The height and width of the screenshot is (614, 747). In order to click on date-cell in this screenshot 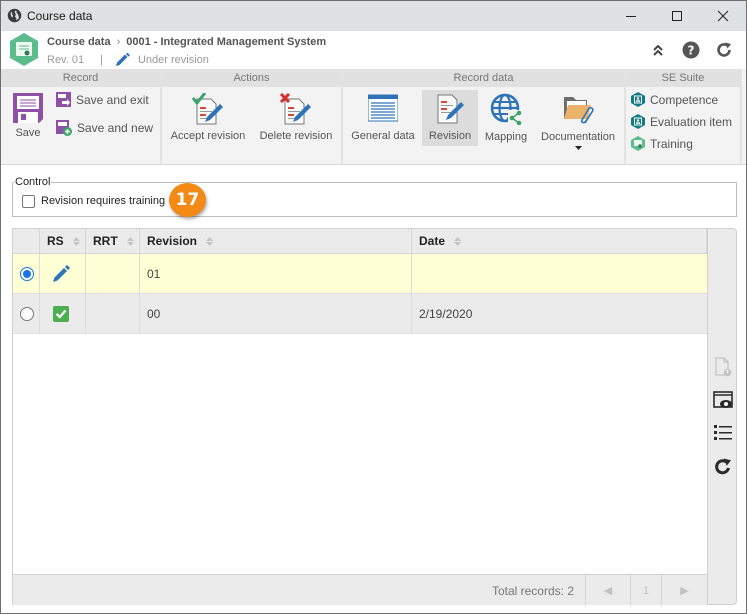, I will do `click(559, 274)`.